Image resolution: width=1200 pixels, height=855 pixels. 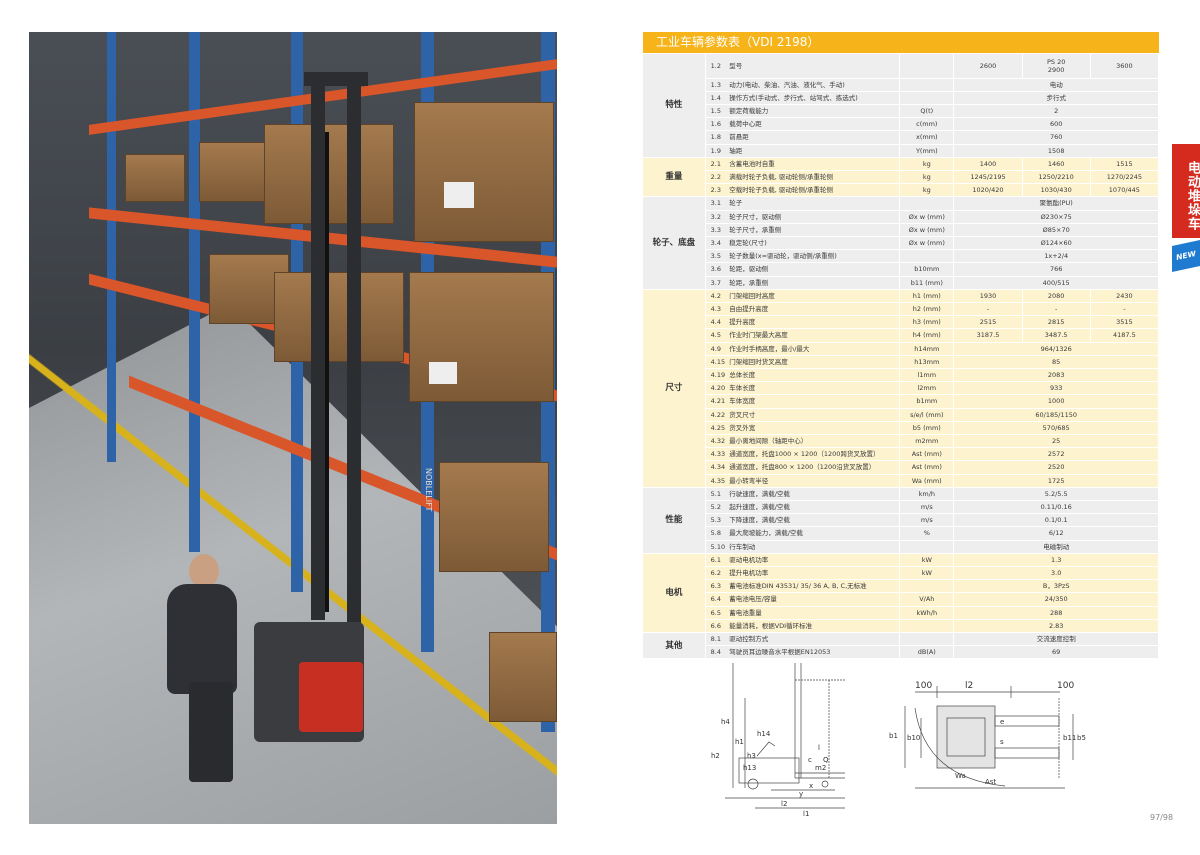 What do you see at coordinates (717, 613) in the screenshot?
I see `row-number: 6.5` at bounding box center [717, 613].